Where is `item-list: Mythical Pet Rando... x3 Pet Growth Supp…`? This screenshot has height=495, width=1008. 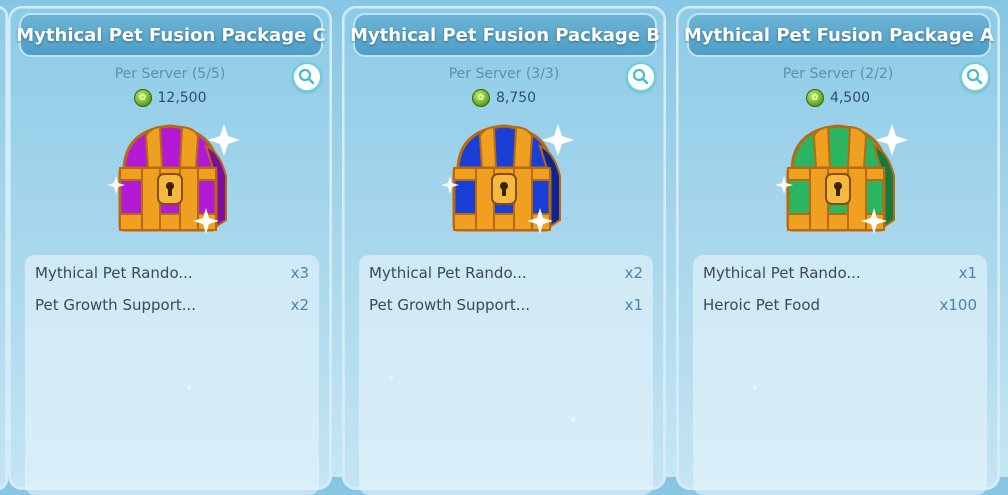
item-list: Mythical Pet Rando... x3 Pet Growth Supp… is located at coordinates (172, 375).